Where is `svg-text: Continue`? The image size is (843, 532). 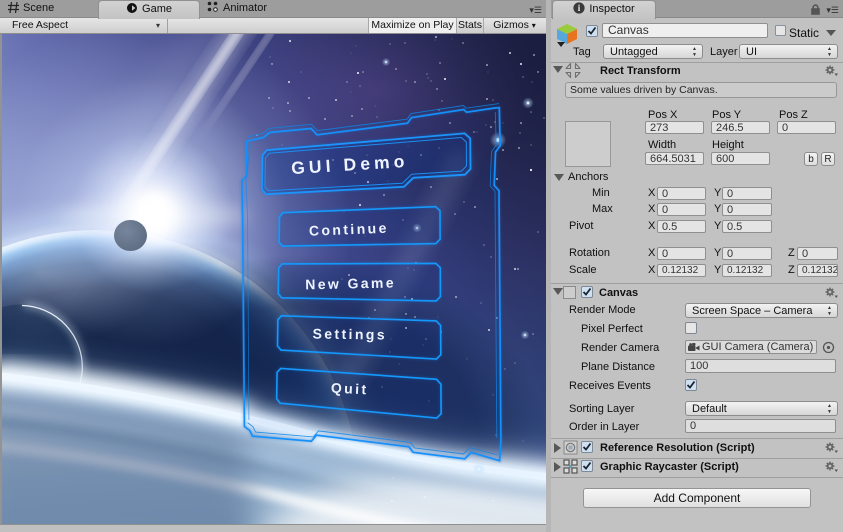 svg-text: Continue is located at coordinates (349, 229).